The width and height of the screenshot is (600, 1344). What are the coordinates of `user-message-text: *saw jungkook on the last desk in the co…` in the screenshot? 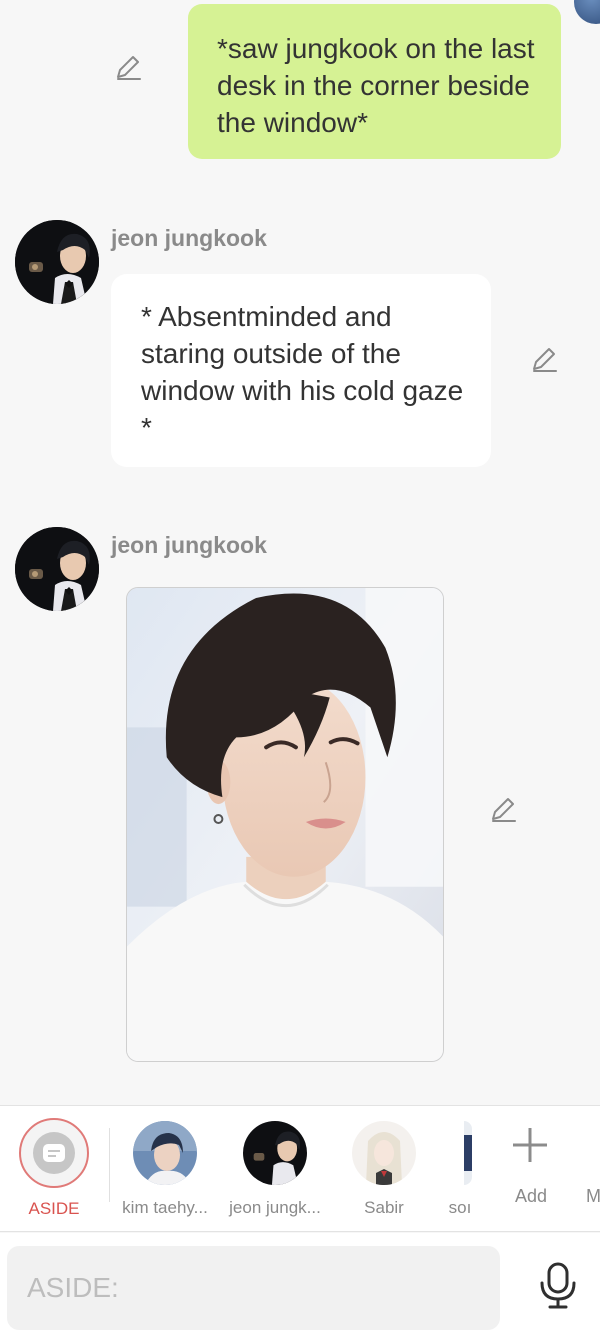 It's located at (376, 85).